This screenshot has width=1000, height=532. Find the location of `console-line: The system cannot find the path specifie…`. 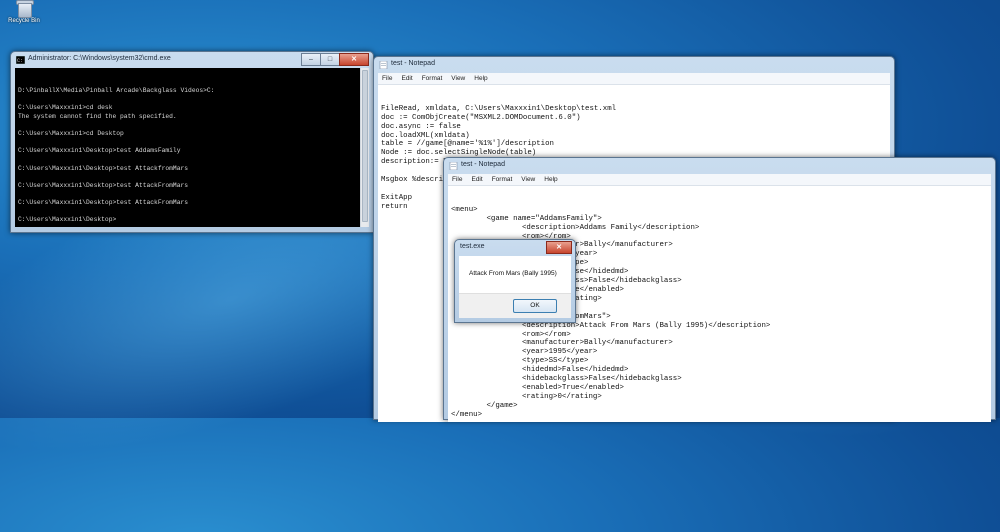

console-line: The system cannot find the path specifie… is located at coordinates (97, 116).